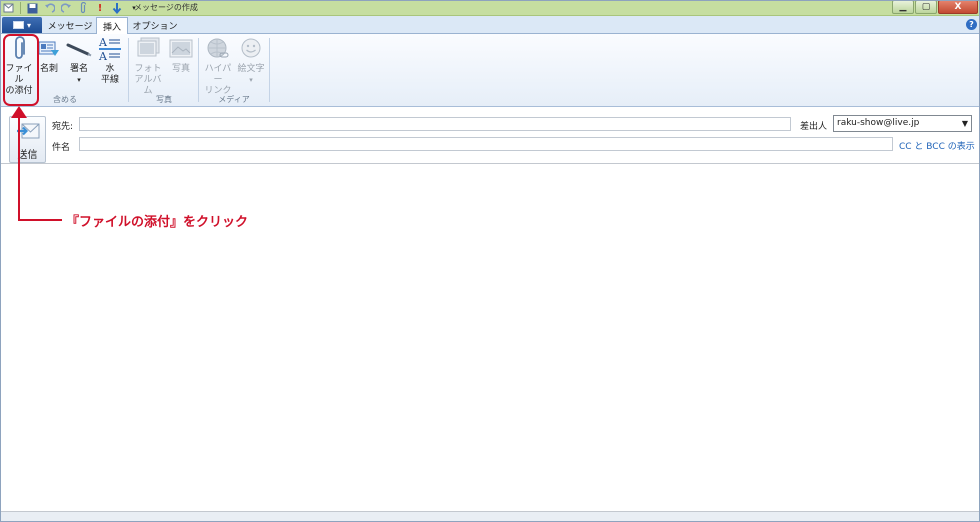 This screenshot has height=522, width=980. Describe the element at coordinates (27, 139) in the screenshot. I see `send-button: 送信` at that location.